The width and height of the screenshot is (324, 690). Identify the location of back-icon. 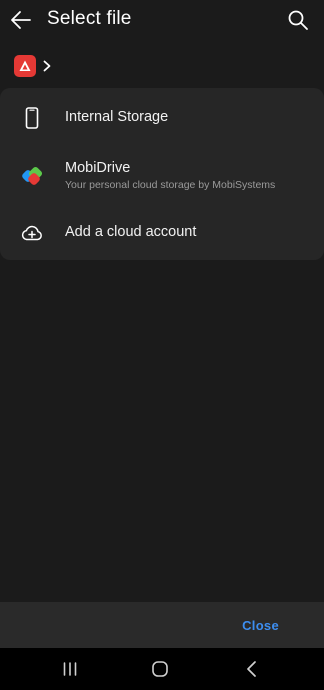
(252, 669).